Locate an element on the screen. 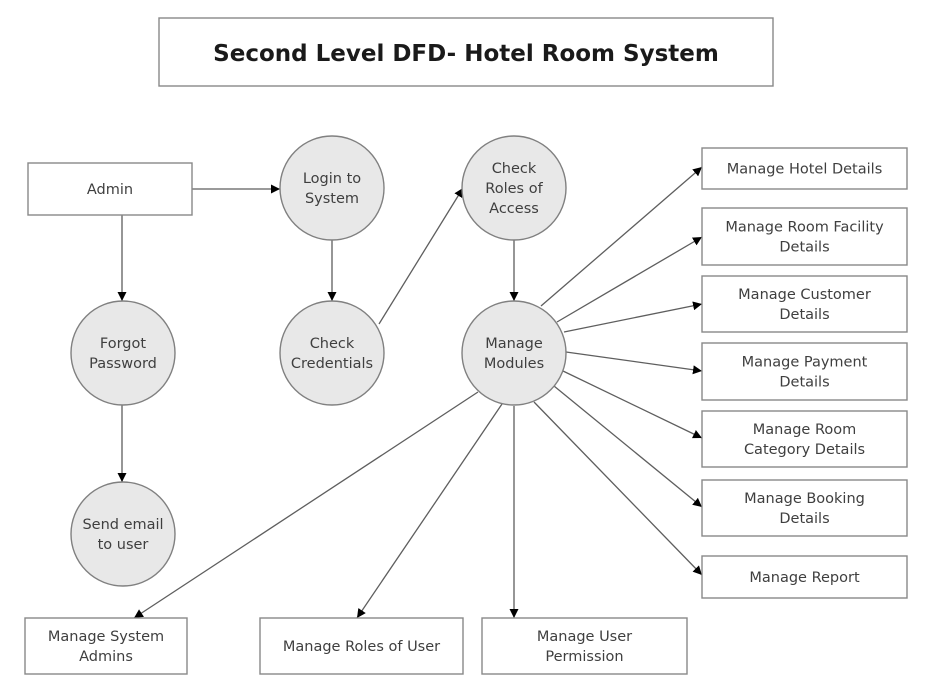 The image size is (934, 694). title-box: Second Level DFD- Hotel Room System is located at coordinates (466, 52).